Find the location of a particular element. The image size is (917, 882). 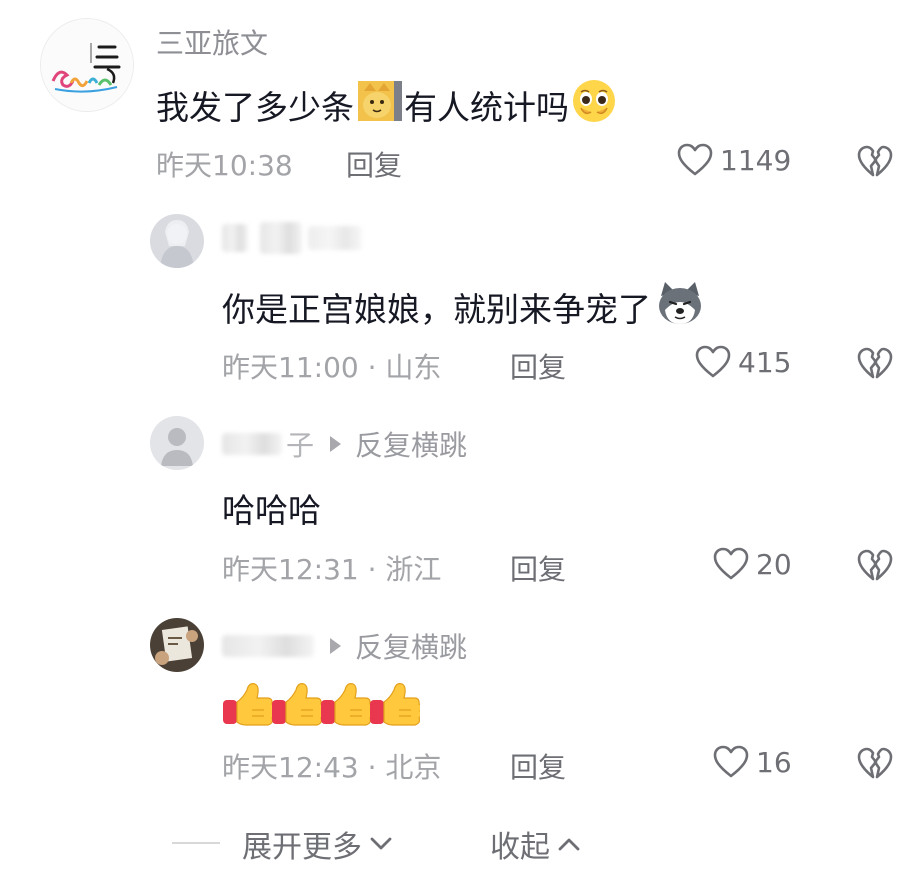

cat-emoji-icon is located at coordinates (380, 105).